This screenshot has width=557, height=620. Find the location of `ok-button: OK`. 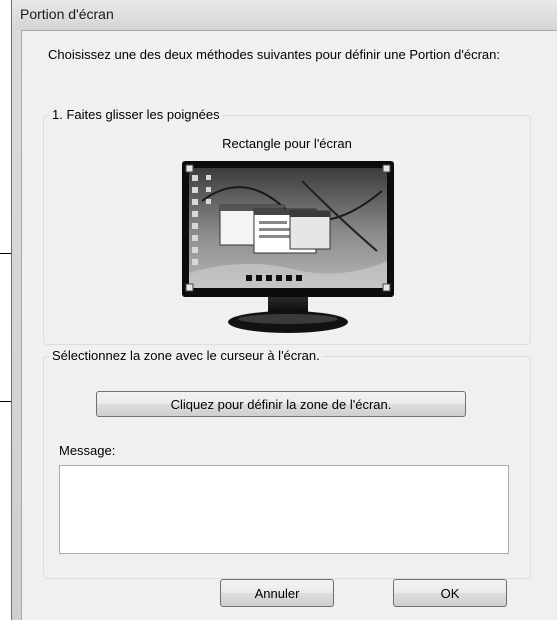

ok-button: OK is located at coordinates (450, 593).